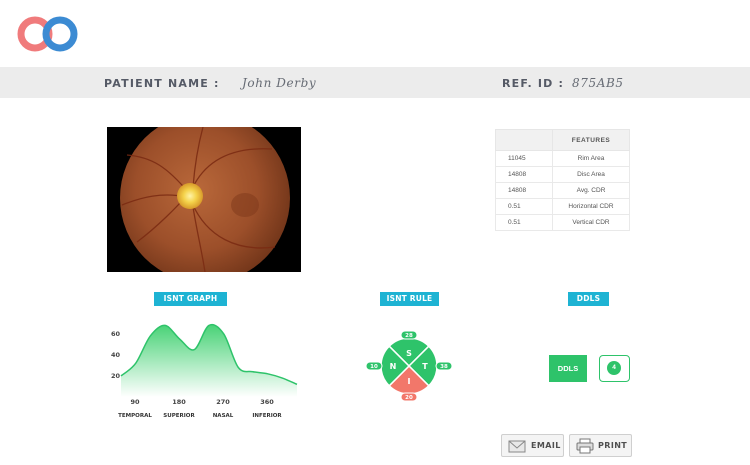 This screenshot has height=465, width=750. I want to click on quadrant-n-label: N, so click(393, 366).